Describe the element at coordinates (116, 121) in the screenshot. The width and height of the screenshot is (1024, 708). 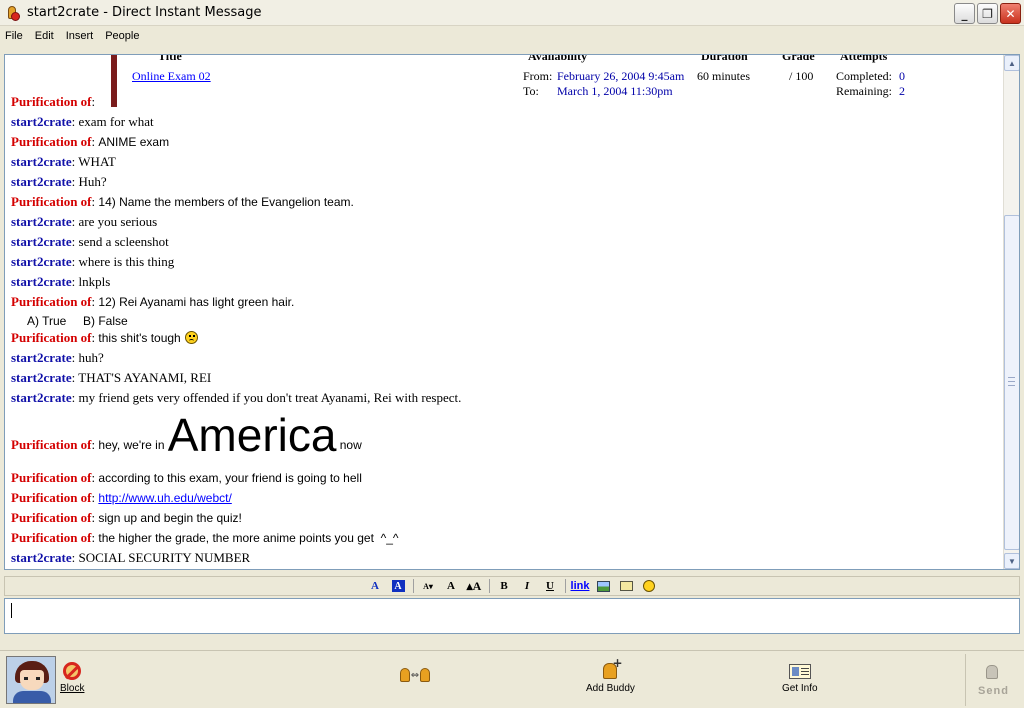
I see `message-text: exam for what` at that location.